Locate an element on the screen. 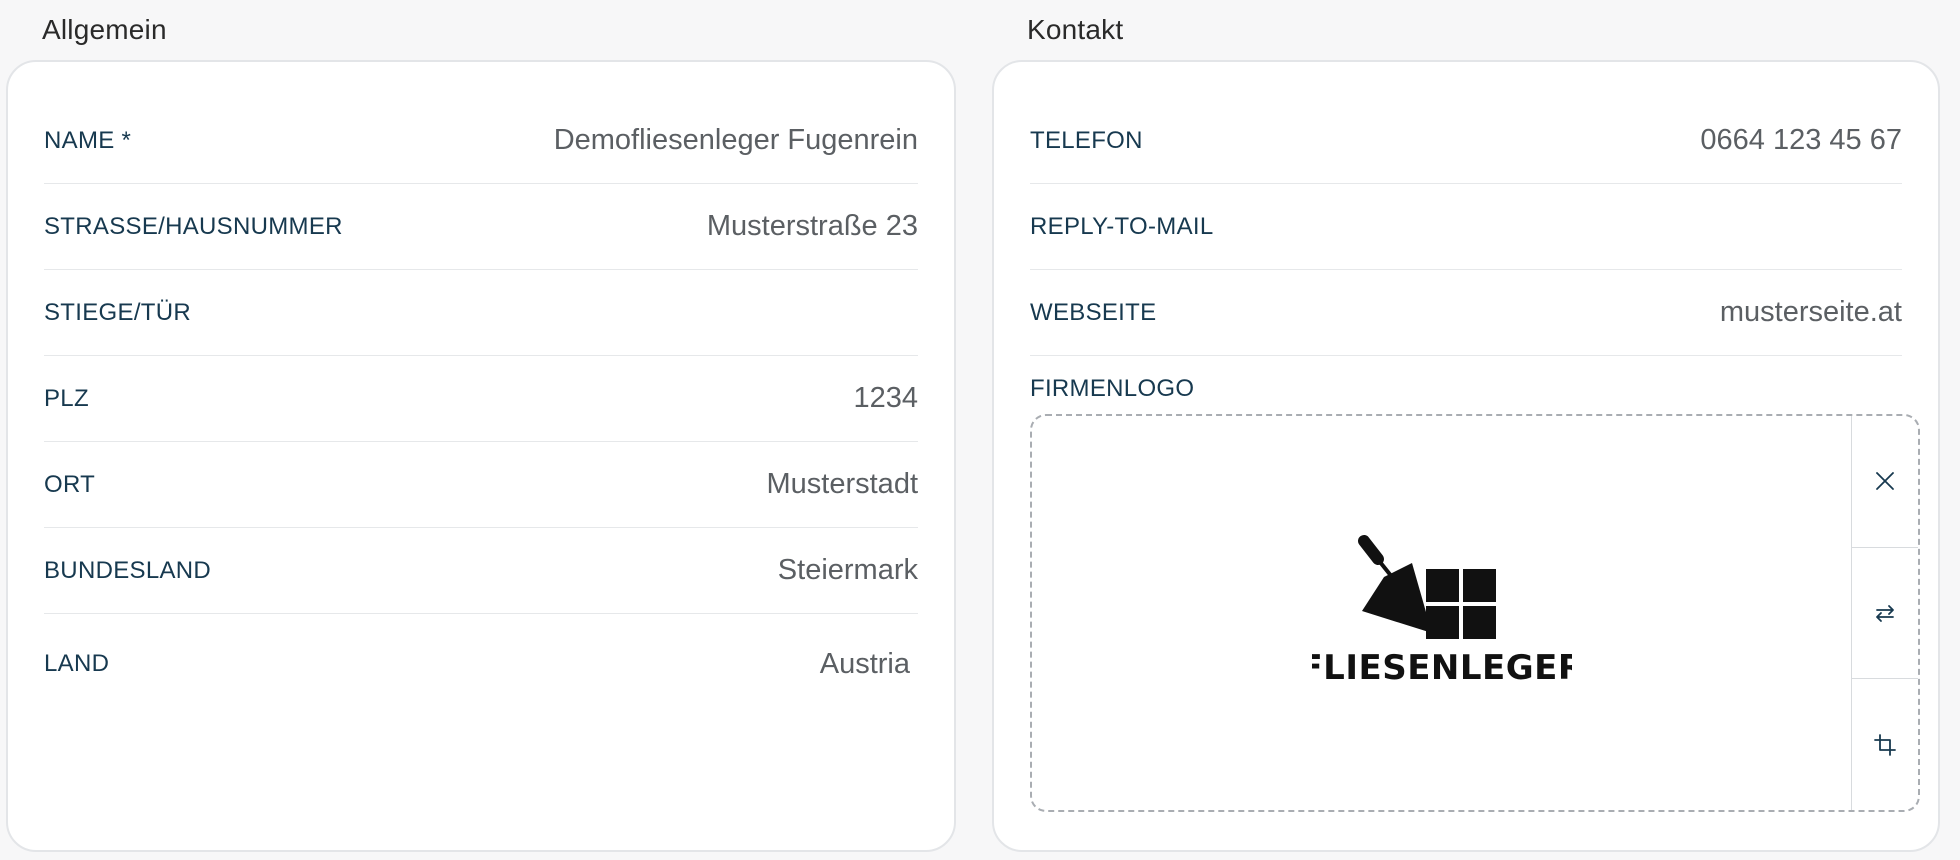  field-reply-to-mail: REPLY-TO-MAIL is located at coordinates (1466, 227).